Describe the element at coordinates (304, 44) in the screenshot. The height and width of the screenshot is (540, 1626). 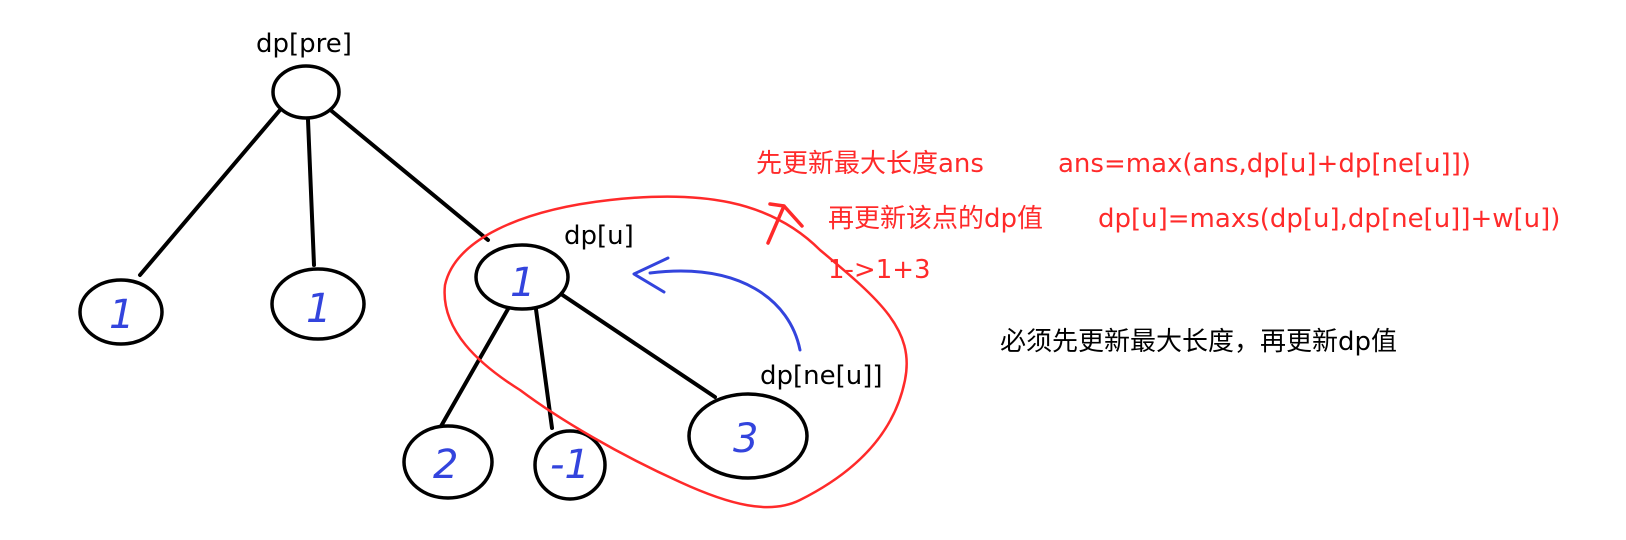
I see `label-dp-pre: dp[pre]` at that location.